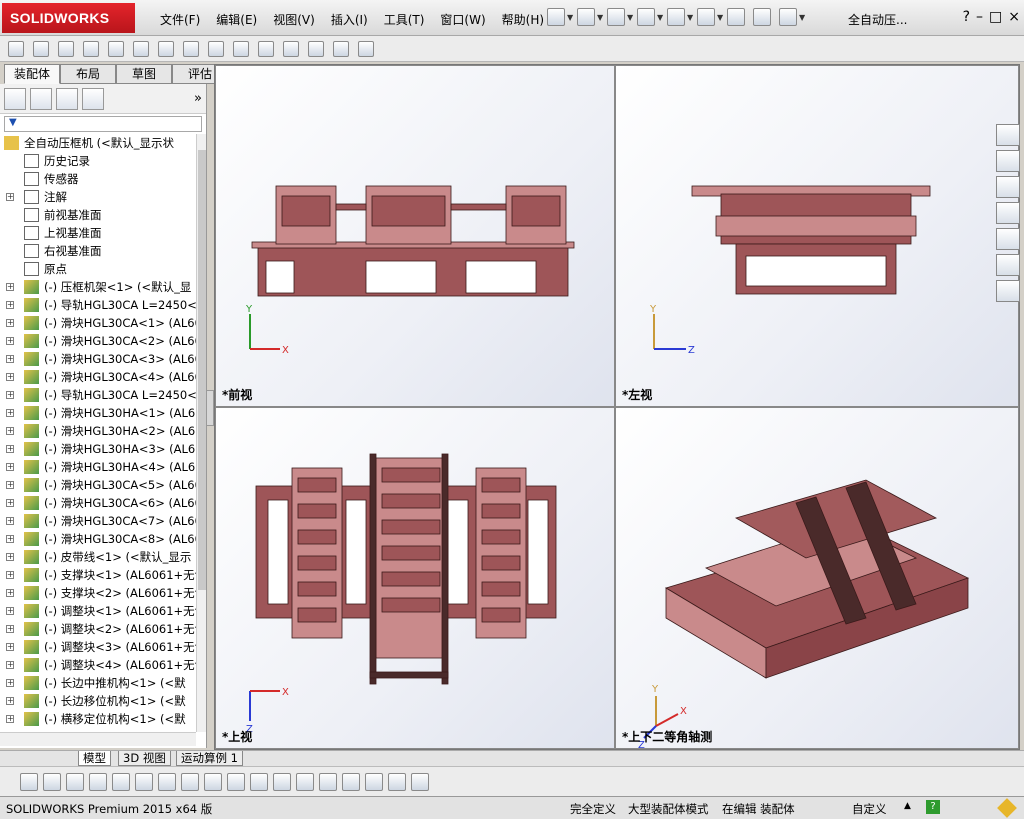  I want to click on solidworks-logo: SOLIDWORKS, so click(68, 18).